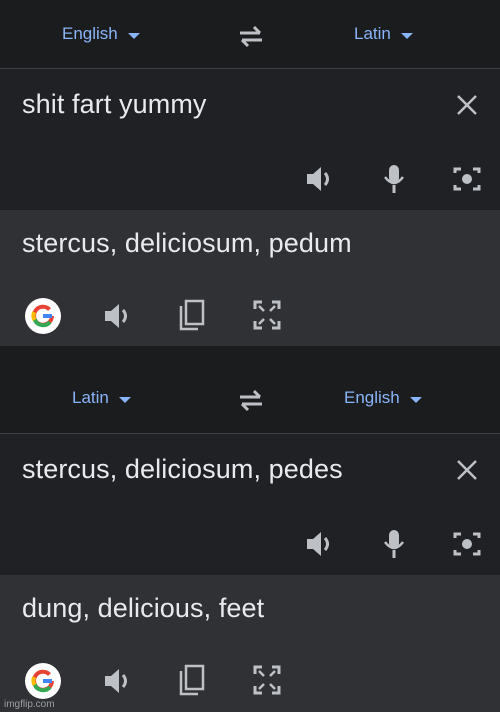  I want to click on language-bar-top: English Latin, so click(250, 34).